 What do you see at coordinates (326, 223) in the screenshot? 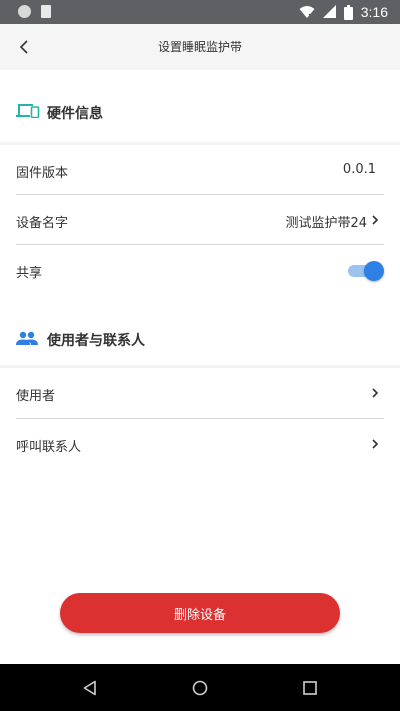
I see `device-name-value: 测试监护带24` at bounding box center [326, 223].